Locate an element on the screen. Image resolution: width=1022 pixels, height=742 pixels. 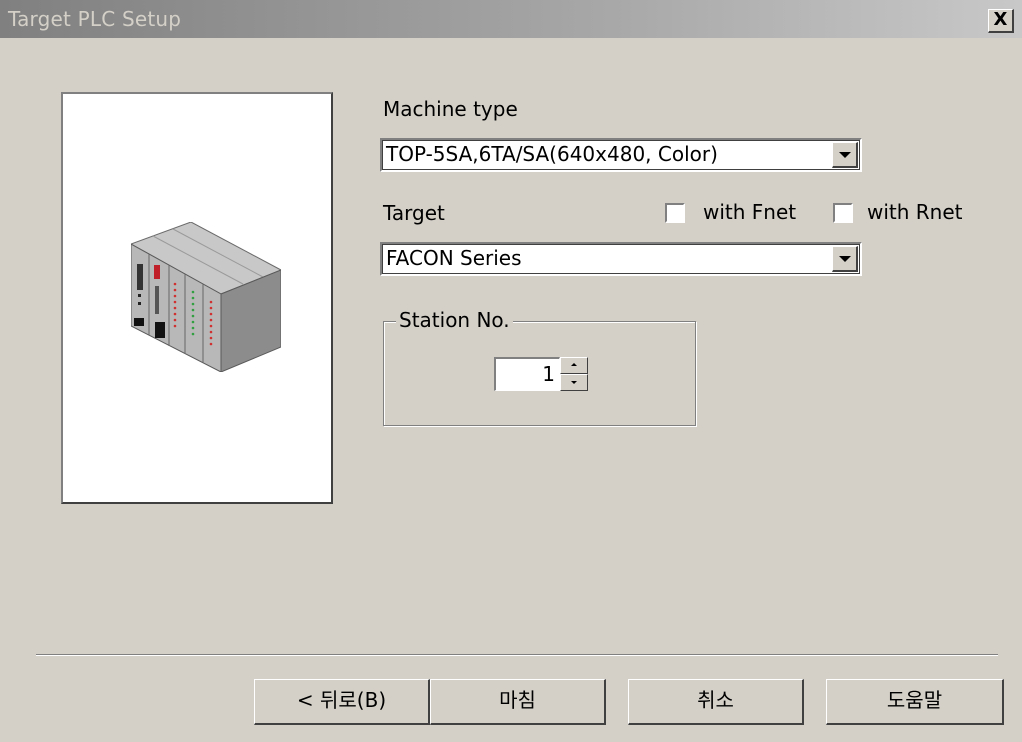
machine-type-select: TOP-5SA,6TA/SA(640x480, Color) is located at coordinates (621, 155).